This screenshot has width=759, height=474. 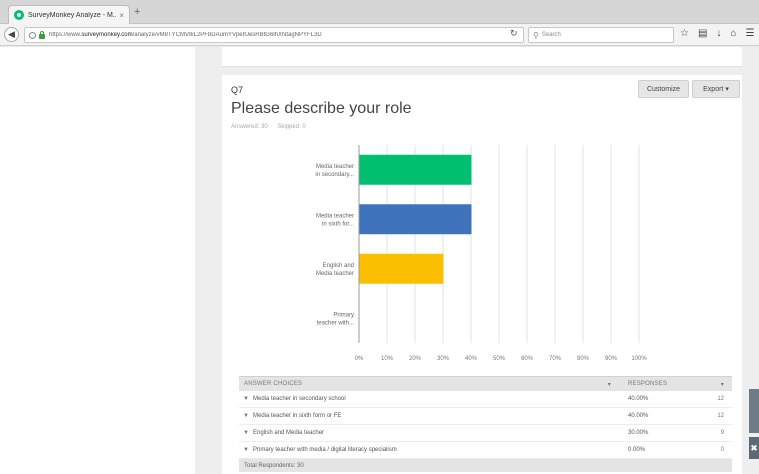 I want to click on search-input: ⚲ Search, so click(x=601, y=35).